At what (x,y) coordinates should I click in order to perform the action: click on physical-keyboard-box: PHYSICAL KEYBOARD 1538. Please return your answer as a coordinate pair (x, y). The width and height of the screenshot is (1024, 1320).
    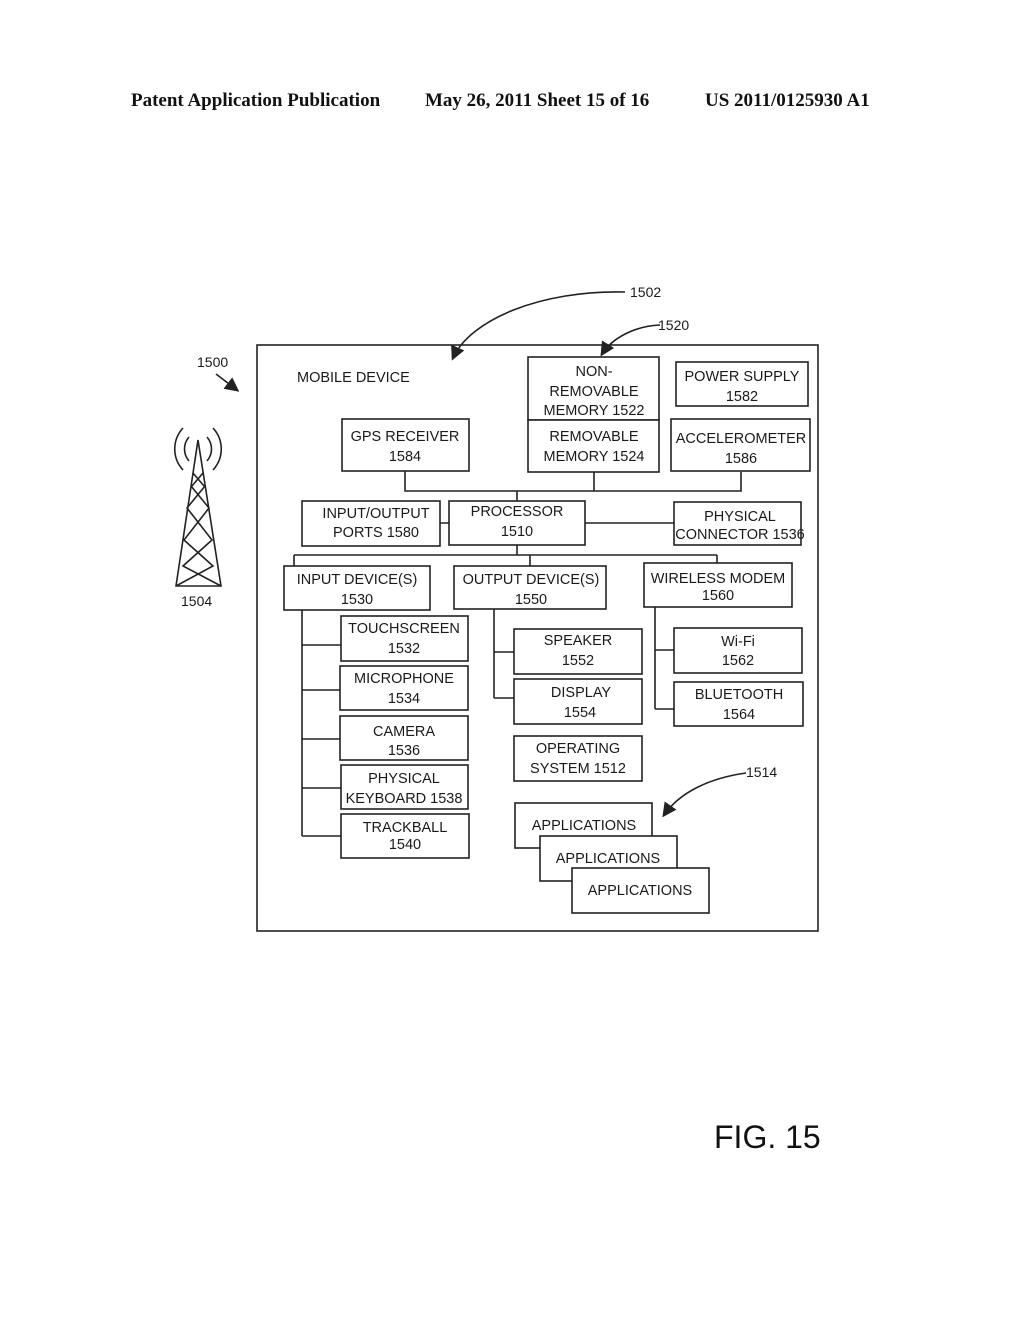
    Looking at the image, I should click on (404, 787).